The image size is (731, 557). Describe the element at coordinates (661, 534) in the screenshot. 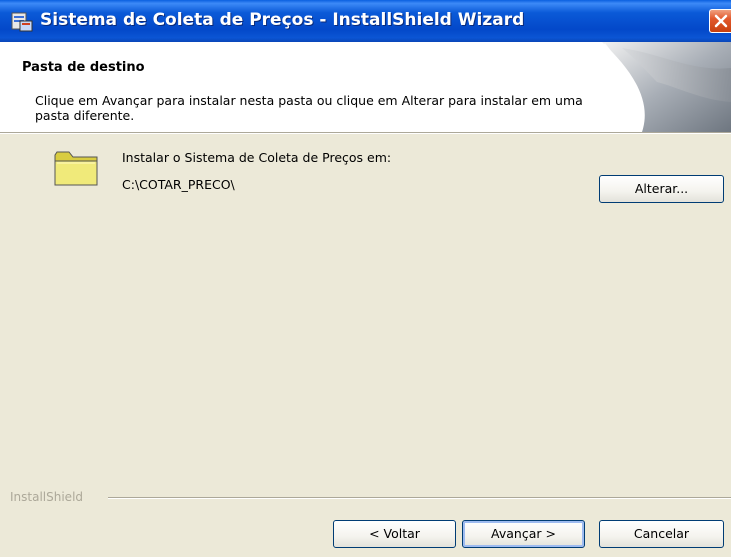

I see `cancel-button: Cancelar` at that location.